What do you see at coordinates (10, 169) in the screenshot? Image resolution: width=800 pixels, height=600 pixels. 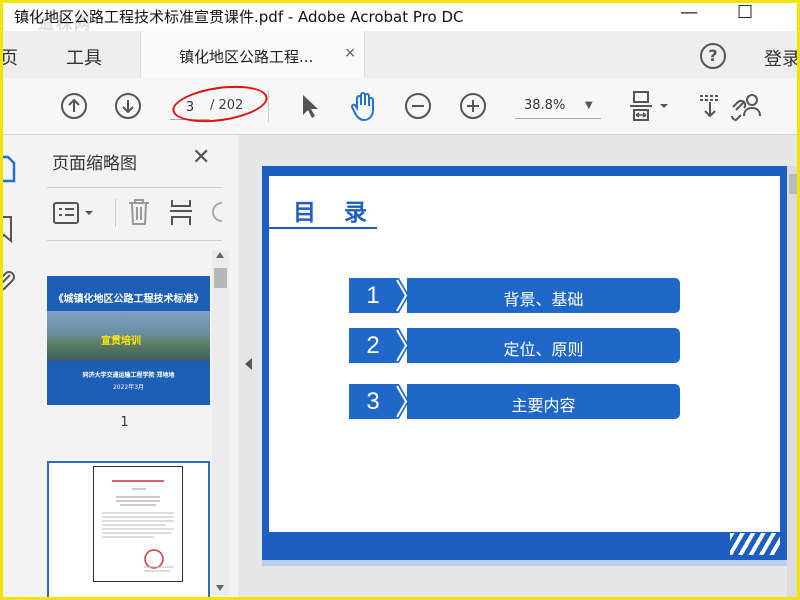 I see `page-thumbnails-icon` at bounding box center [10, 169].